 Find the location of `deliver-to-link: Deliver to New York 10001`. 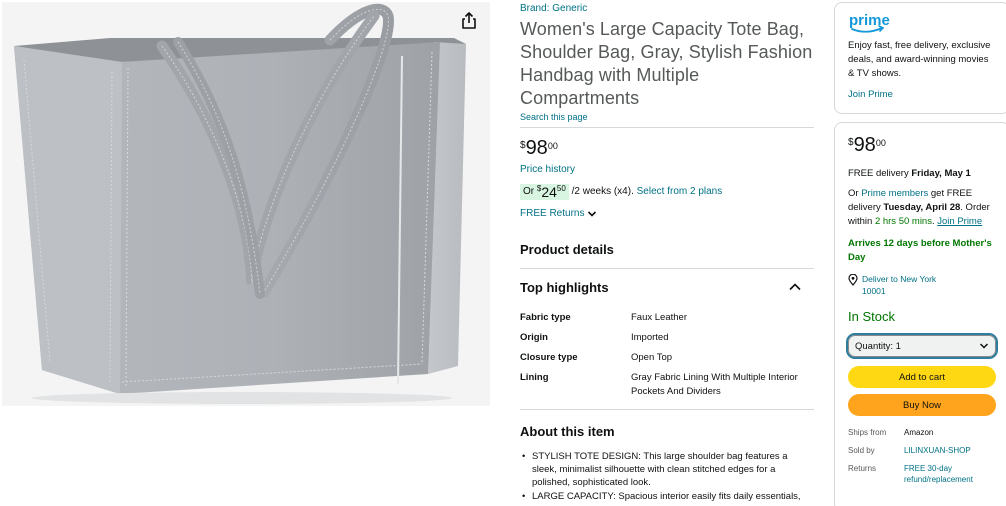

deliver-to-link: Deliver to New York 10001 is located at coordinates (922, 285).